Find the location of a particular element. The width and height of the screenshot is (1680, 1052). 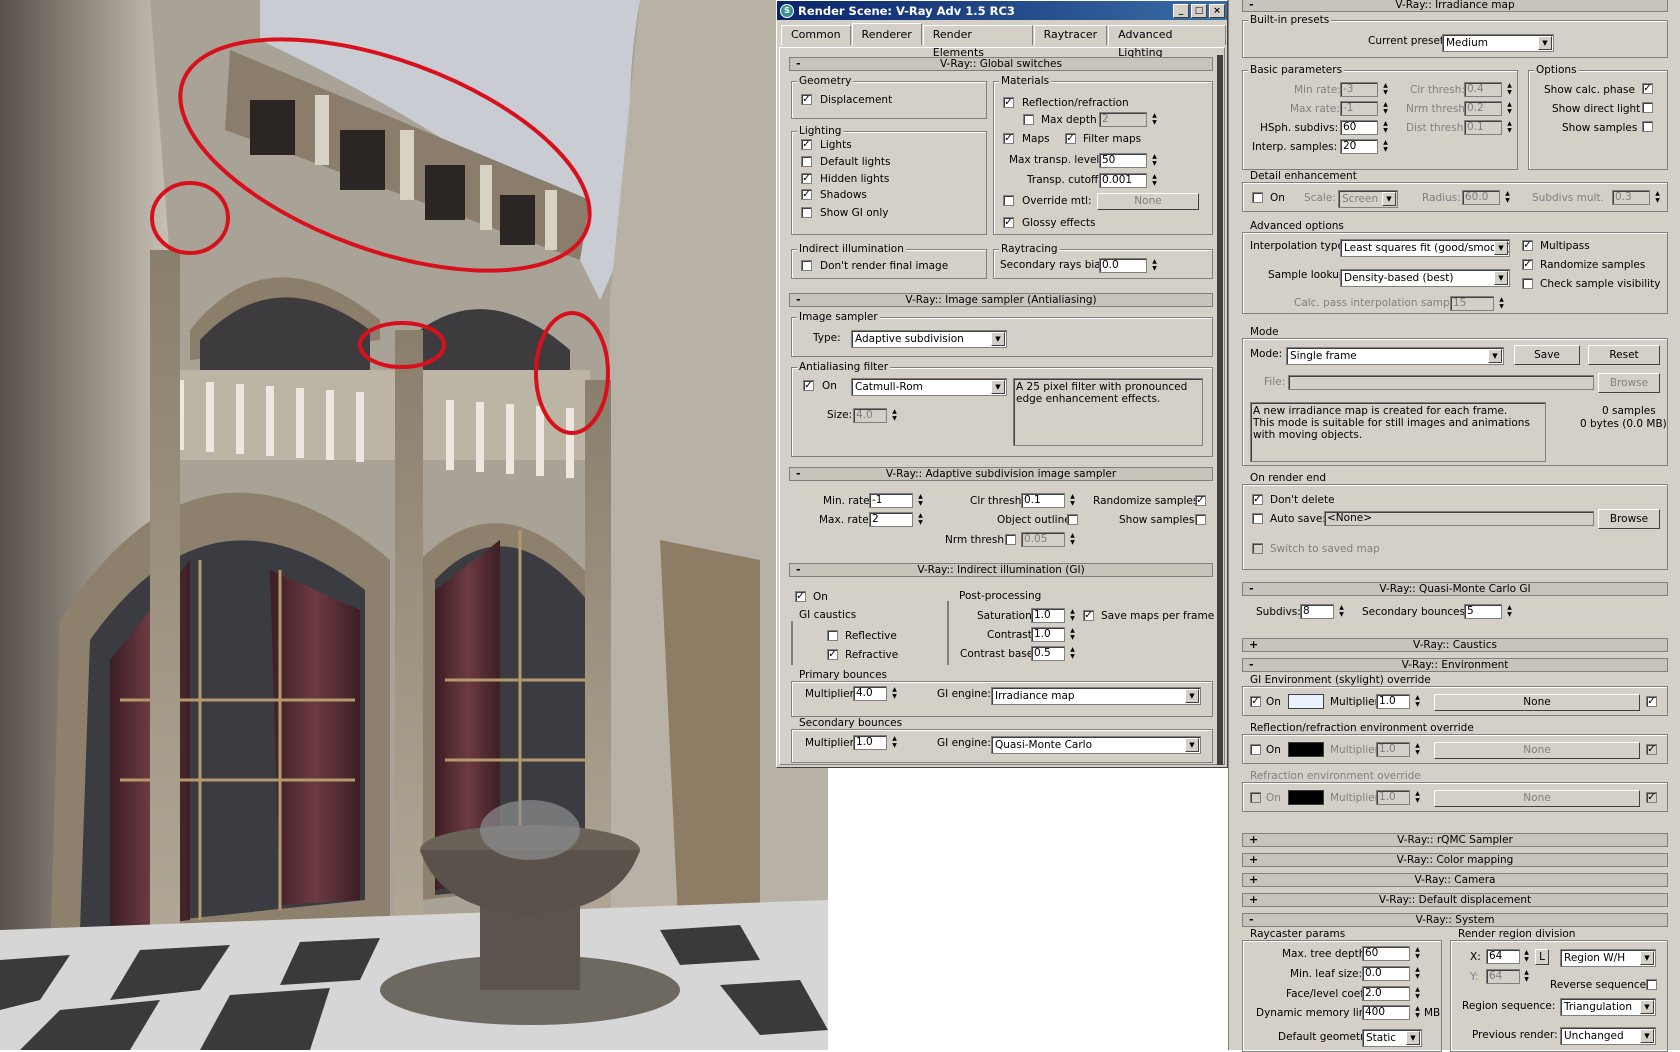

irr-min-rate-input: -3 is located at coordinates (1359, 89).